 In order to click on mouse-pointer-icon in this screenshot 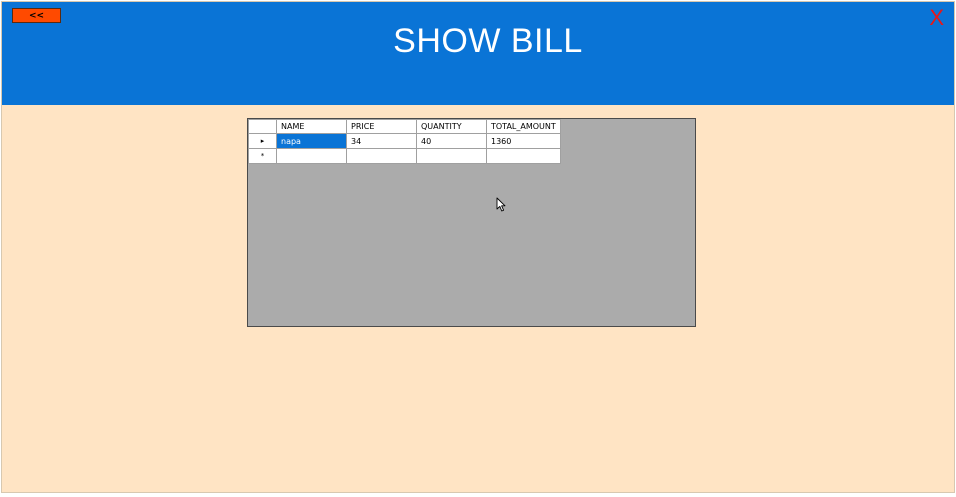, I will do `click(501, 204)`.